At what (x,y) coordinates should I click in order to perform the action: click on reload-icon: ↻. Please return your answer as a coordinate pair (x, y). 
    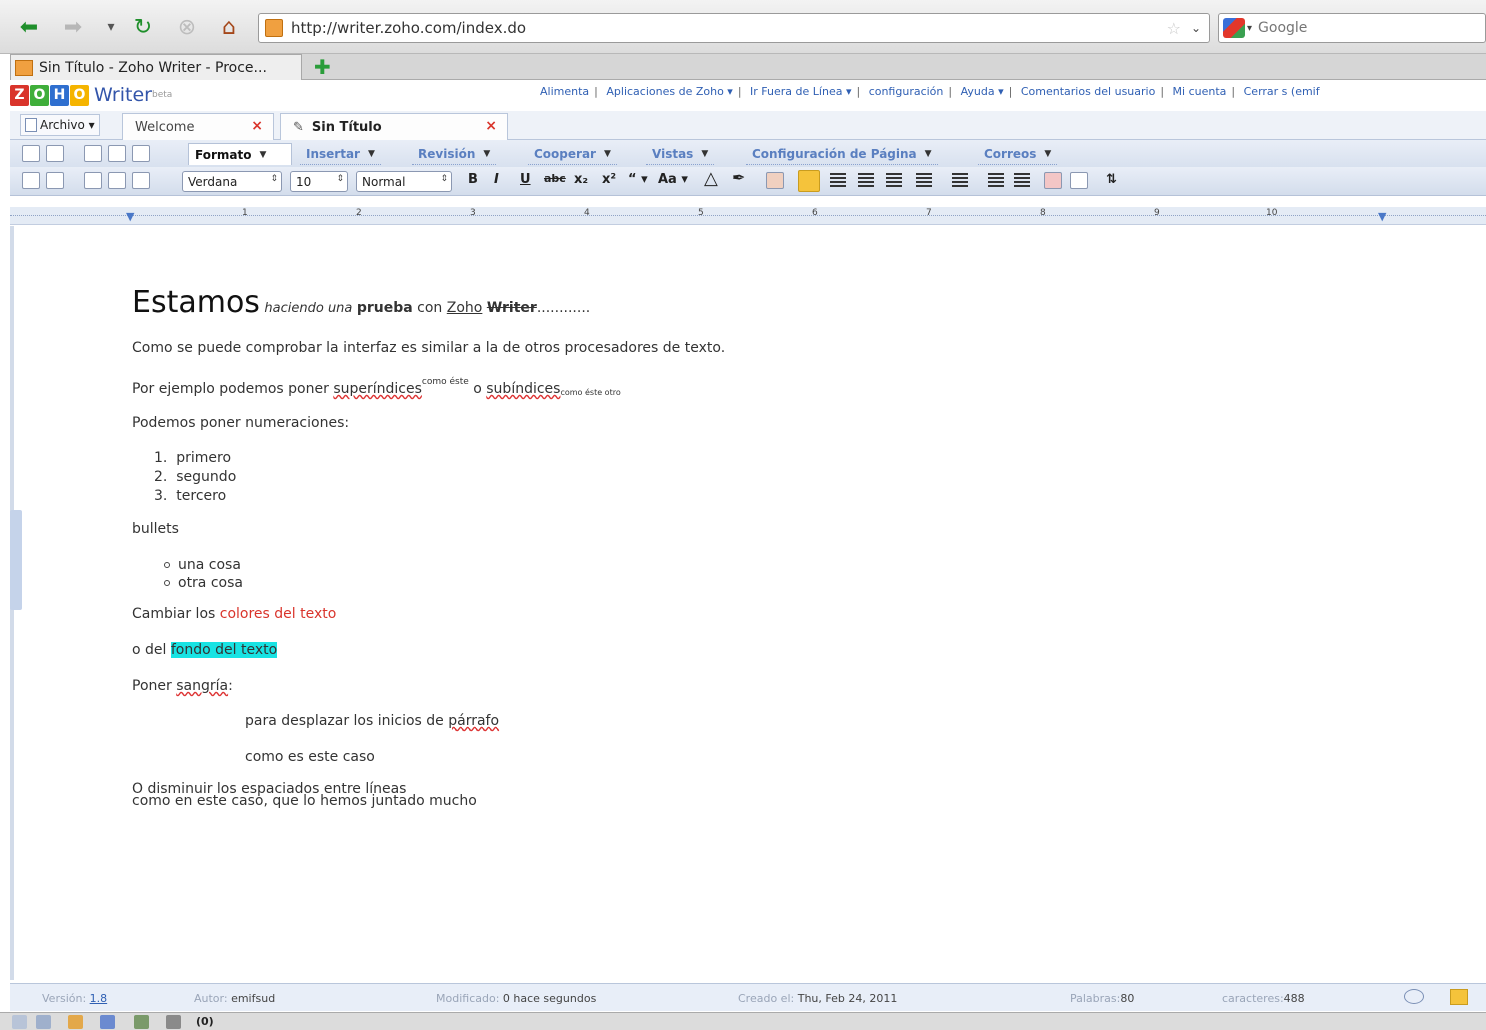
    Looking at the image, I should click on (143, 27).